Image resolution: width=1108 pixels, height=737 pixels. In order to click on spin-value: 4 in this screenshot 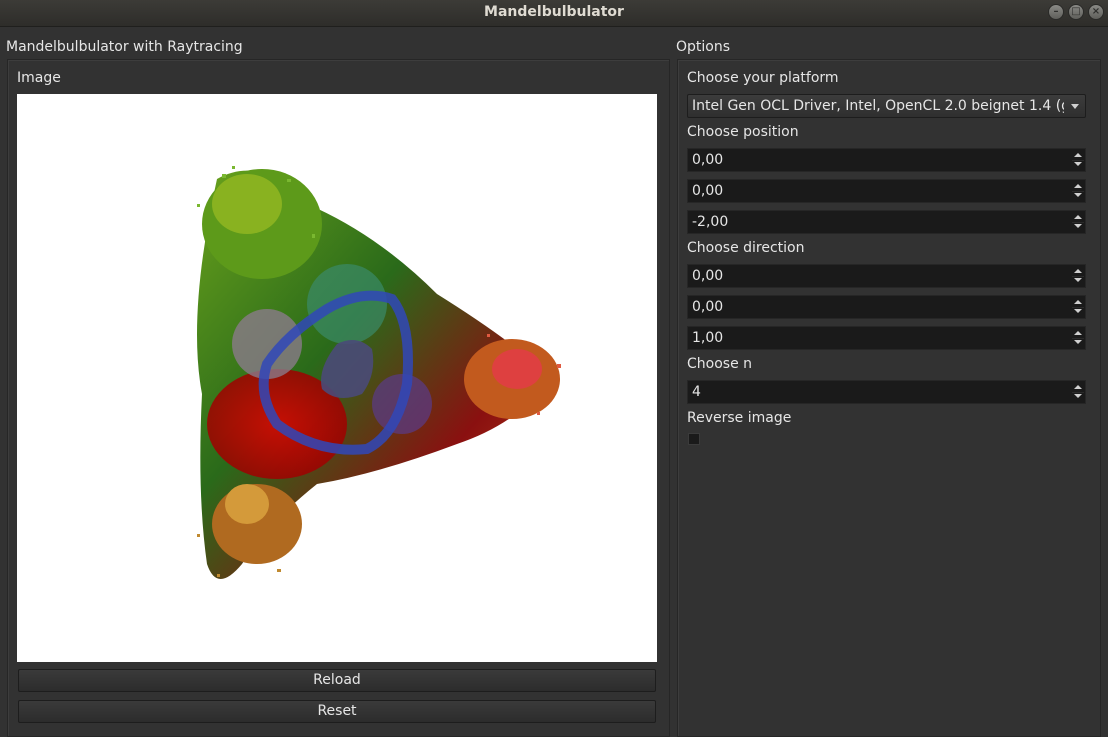, I will do `click(696, 392)`.